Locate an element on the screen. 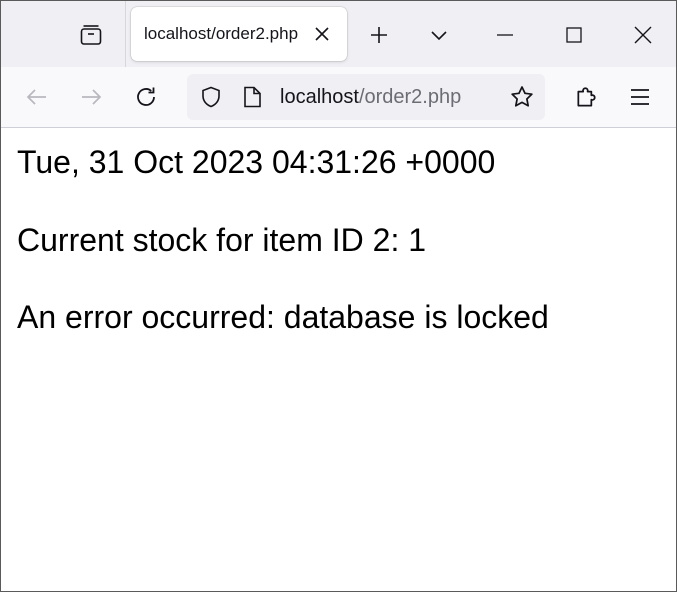 Image resolution: width=677 pixels, height=592 pixels. app-menu-button is located at coordinates (640, 97).